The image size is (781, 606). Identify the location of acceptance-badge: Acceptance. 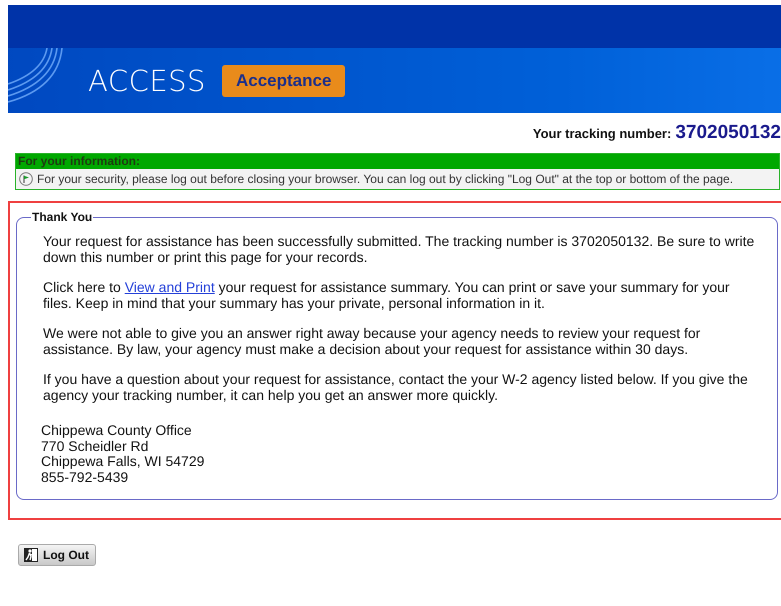
(284, 80).